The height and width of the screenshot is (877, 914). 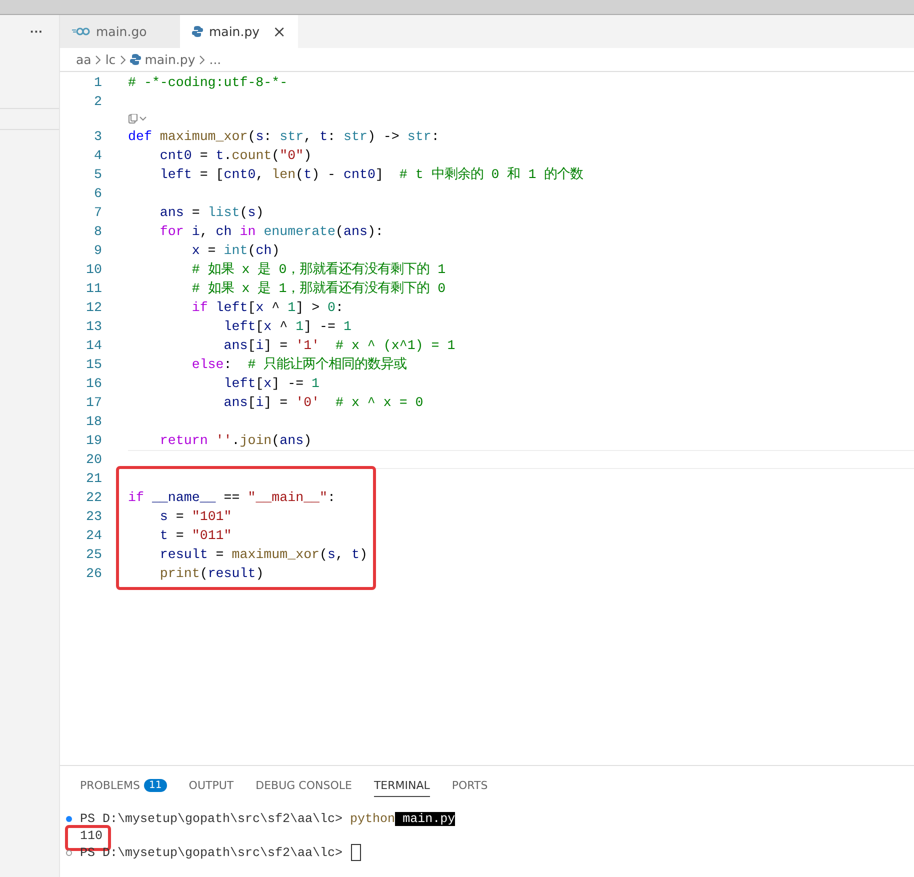 What do you see at coordinates (263, 555) in the screenshot?
I see `code-line: result = maximum_xor(s, t)` at bounding box center [263, 555].